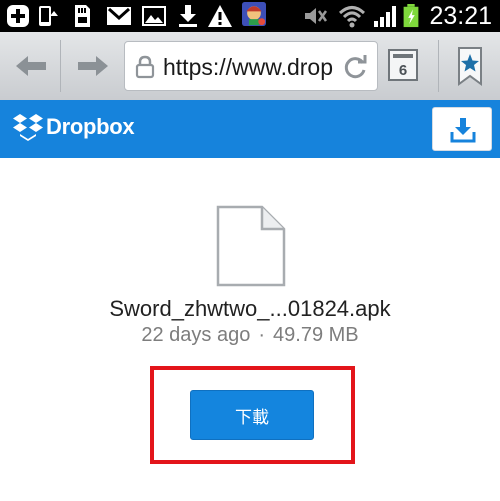 The height and width of the screenshot is (501, 500). Describe the element at coordinates (82, 16) in the screenshot. I see `sd-card-icon` at that location.